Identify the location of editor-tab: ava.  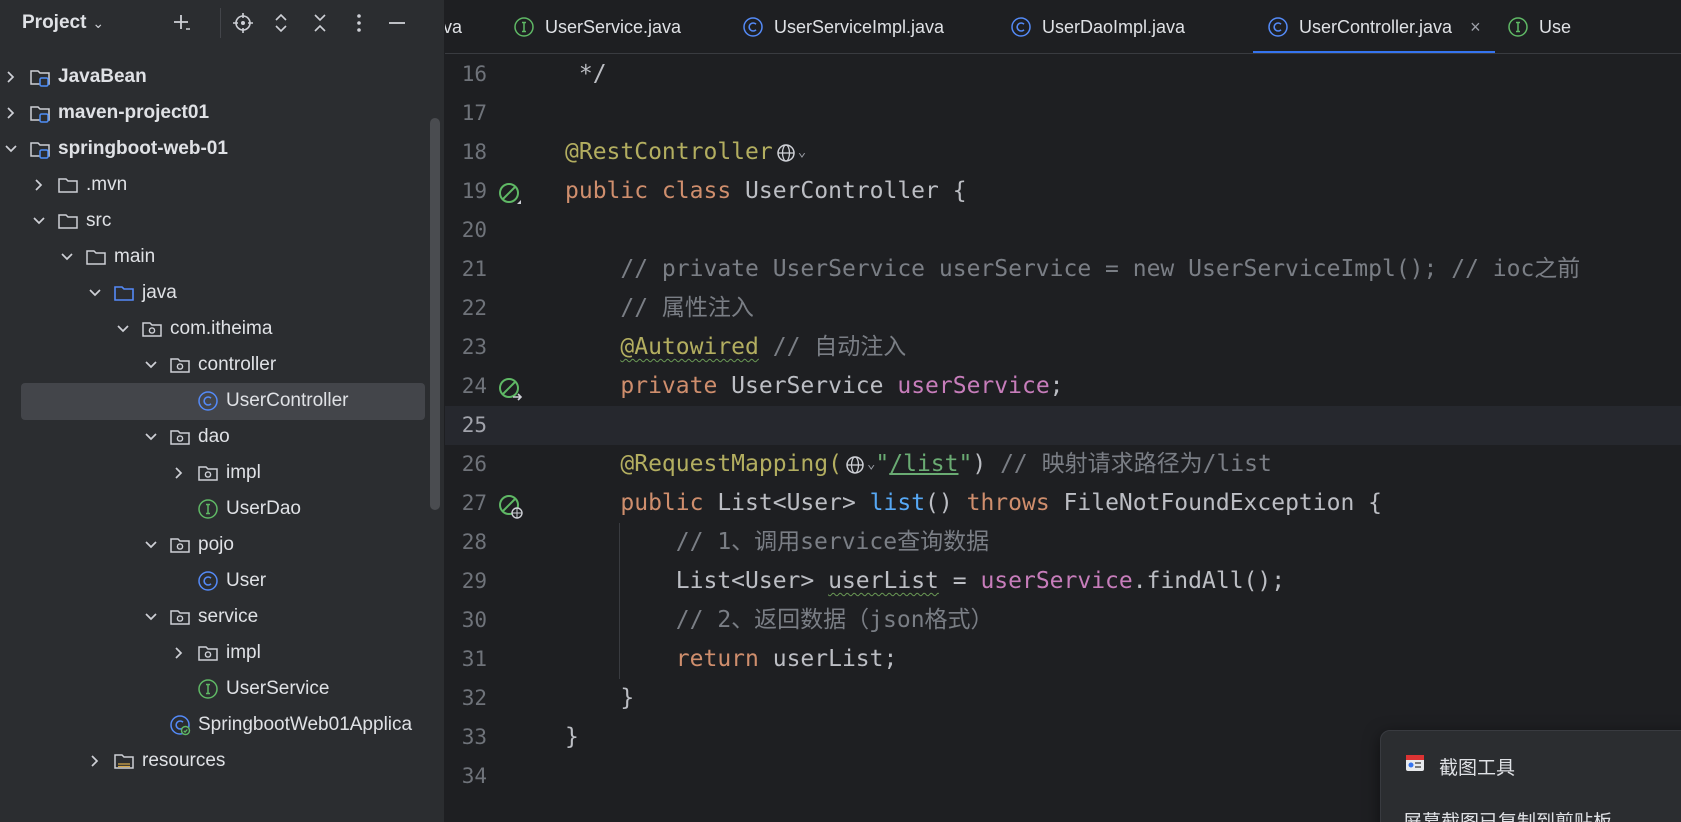
(453, 26).